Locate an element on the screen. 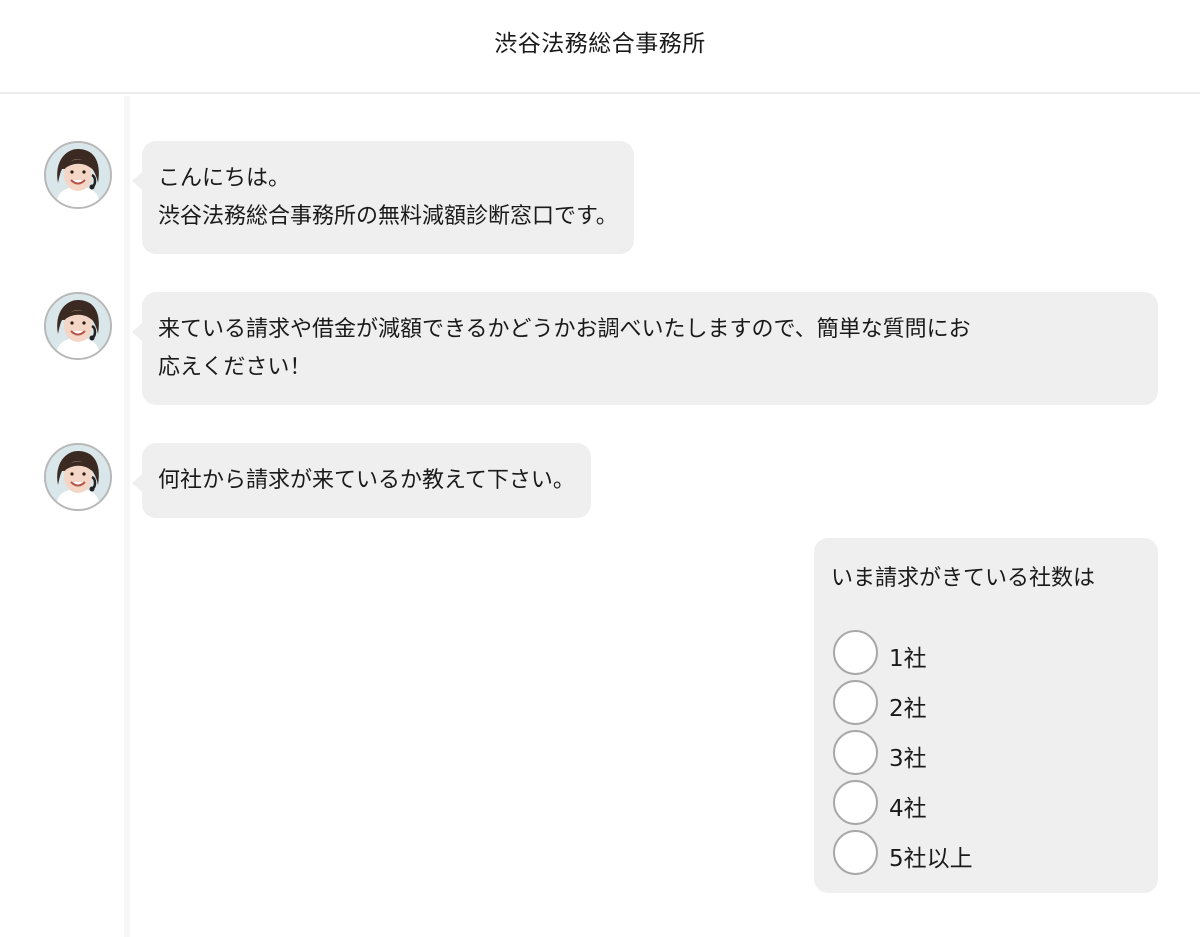 The height and width of the screenshot is (937, 1200). option-3: 3社 is located at coordinates (983, 753).